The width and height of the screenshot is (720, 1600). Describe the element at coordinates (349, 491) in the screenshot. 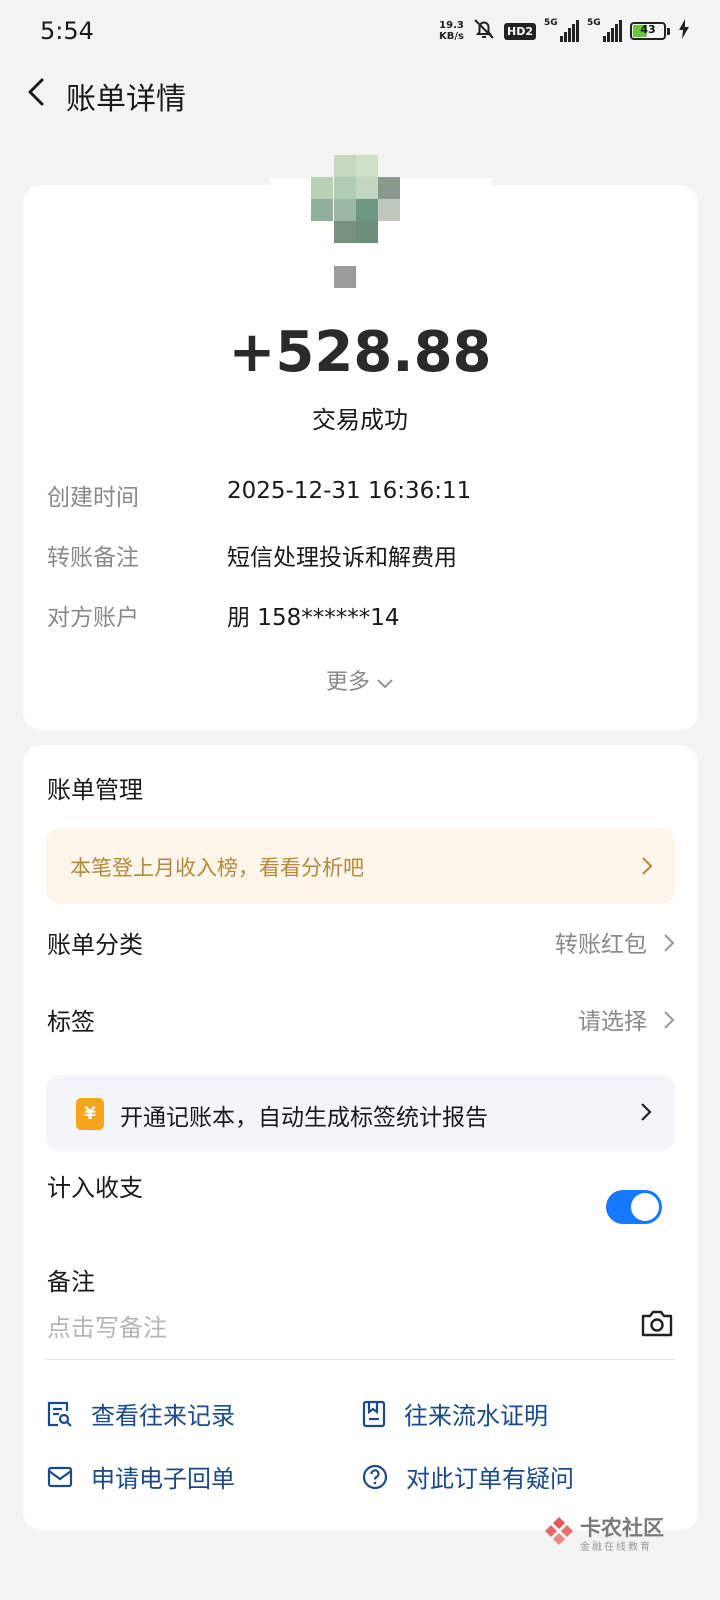

I see `detail-value: 2025-12-31 16:36:11` at that location.